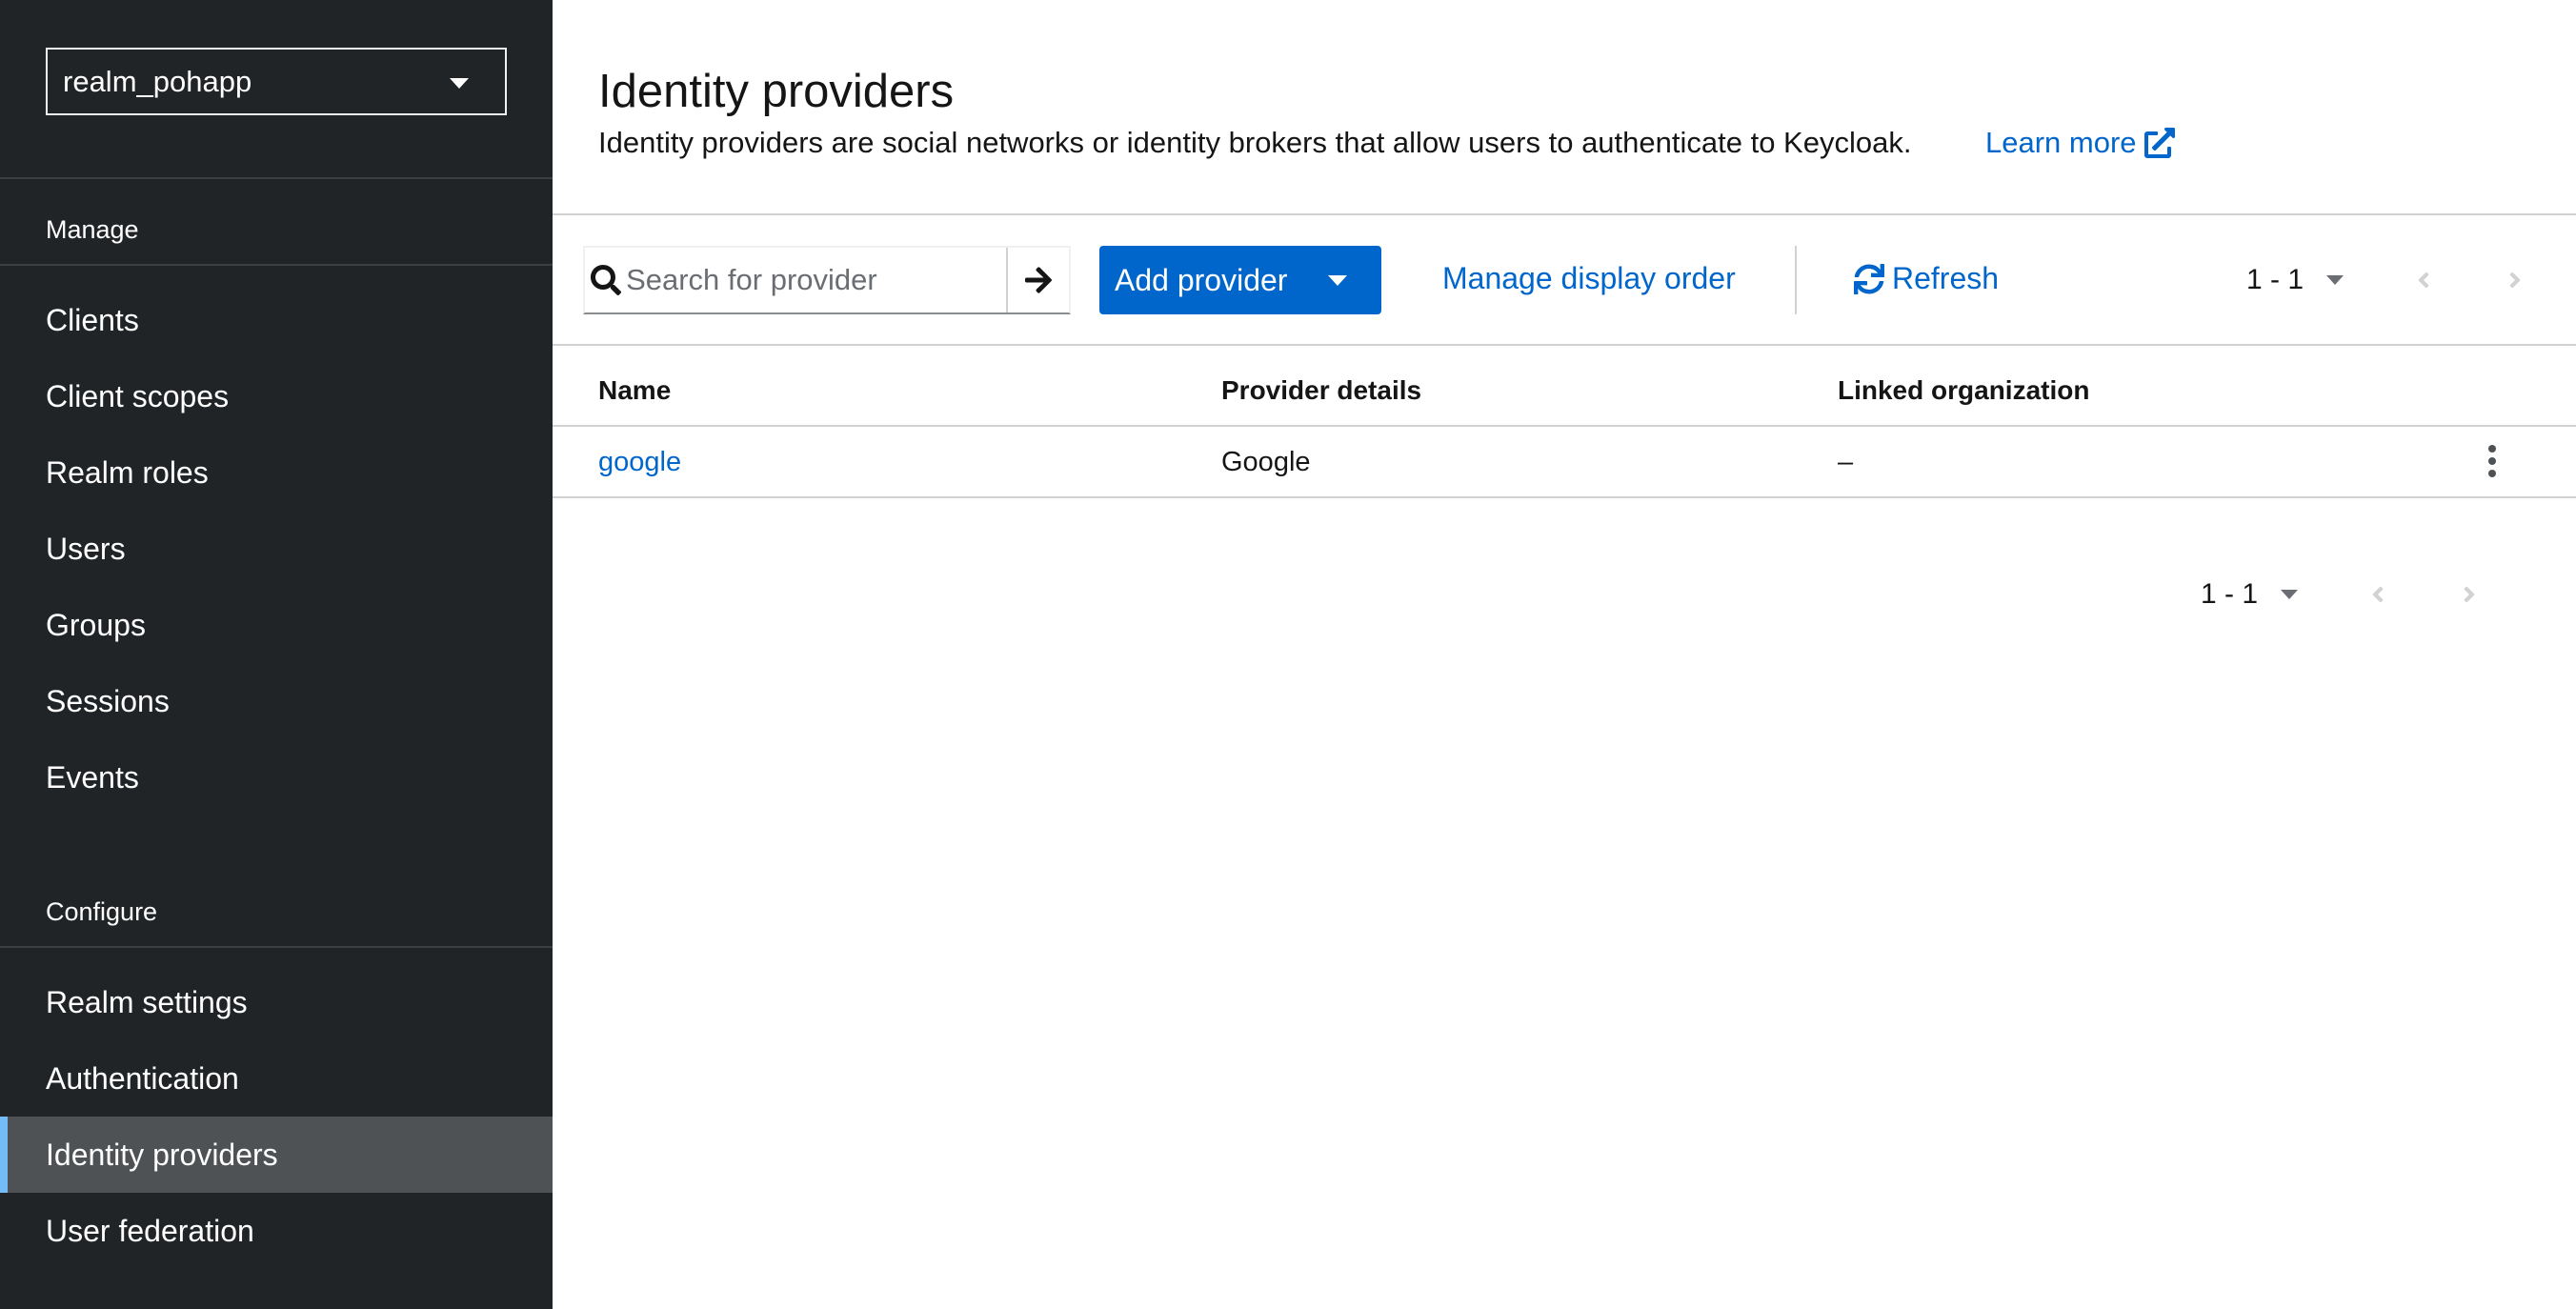 This screenshot has width=2576, height=1309. I want to click on toolbar-separator, so click(1796, 280).